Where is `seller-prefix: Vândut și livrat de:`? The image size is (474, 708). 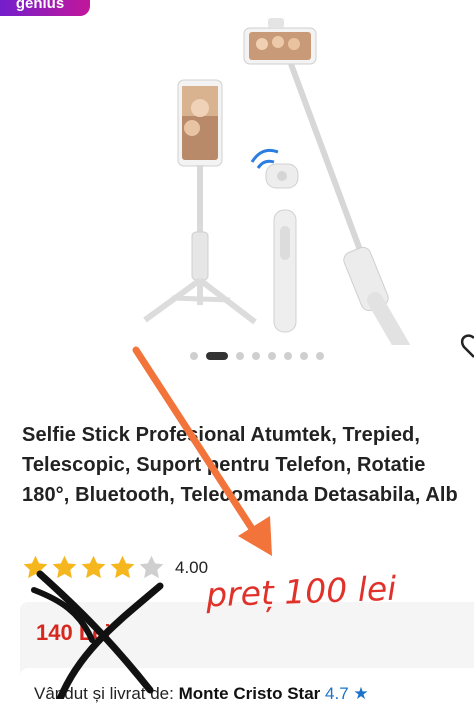 seller-prefix: Vândut și livrat de: is located at coordinates (104, 693).